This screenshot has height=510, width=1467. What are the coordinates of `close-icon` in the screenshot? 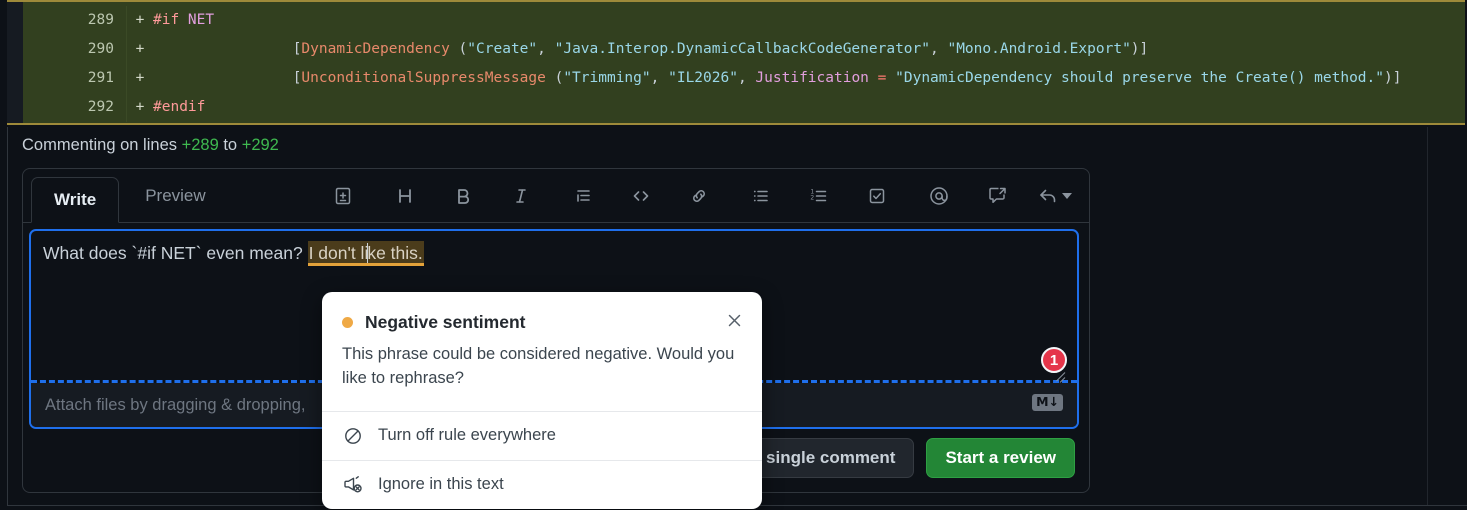 It's located at (734, 320).